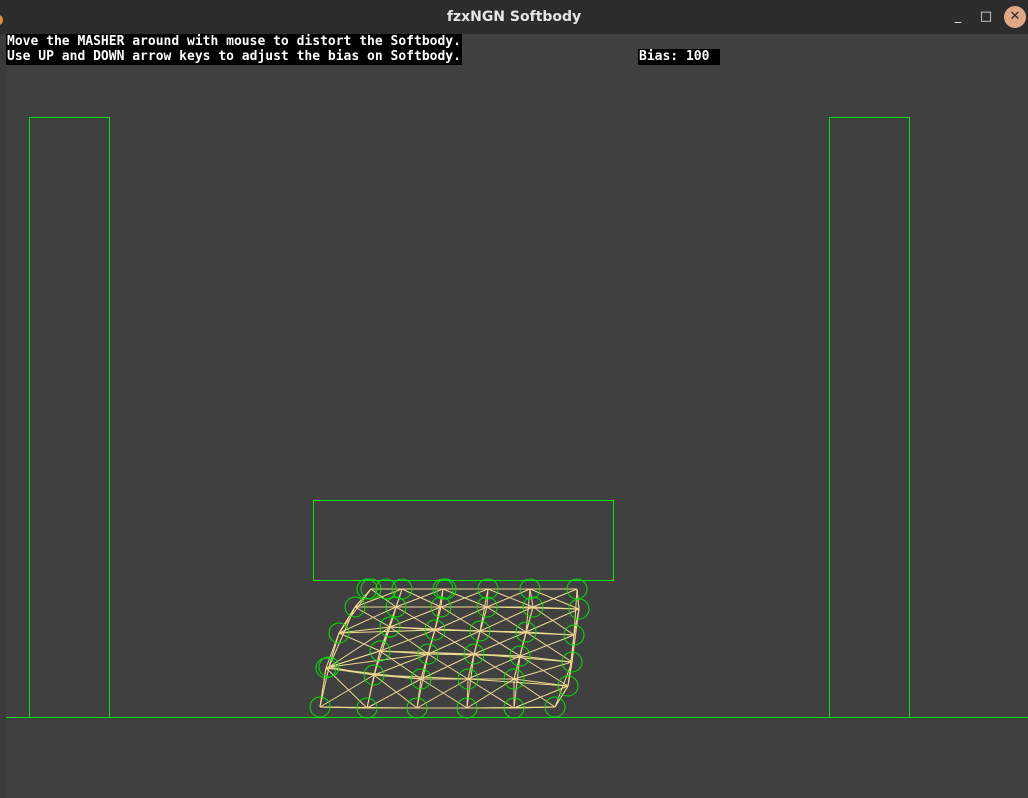 The image size is (1028, 798). I want to click on bias-readout: Bias: 100, so click(679, 57).